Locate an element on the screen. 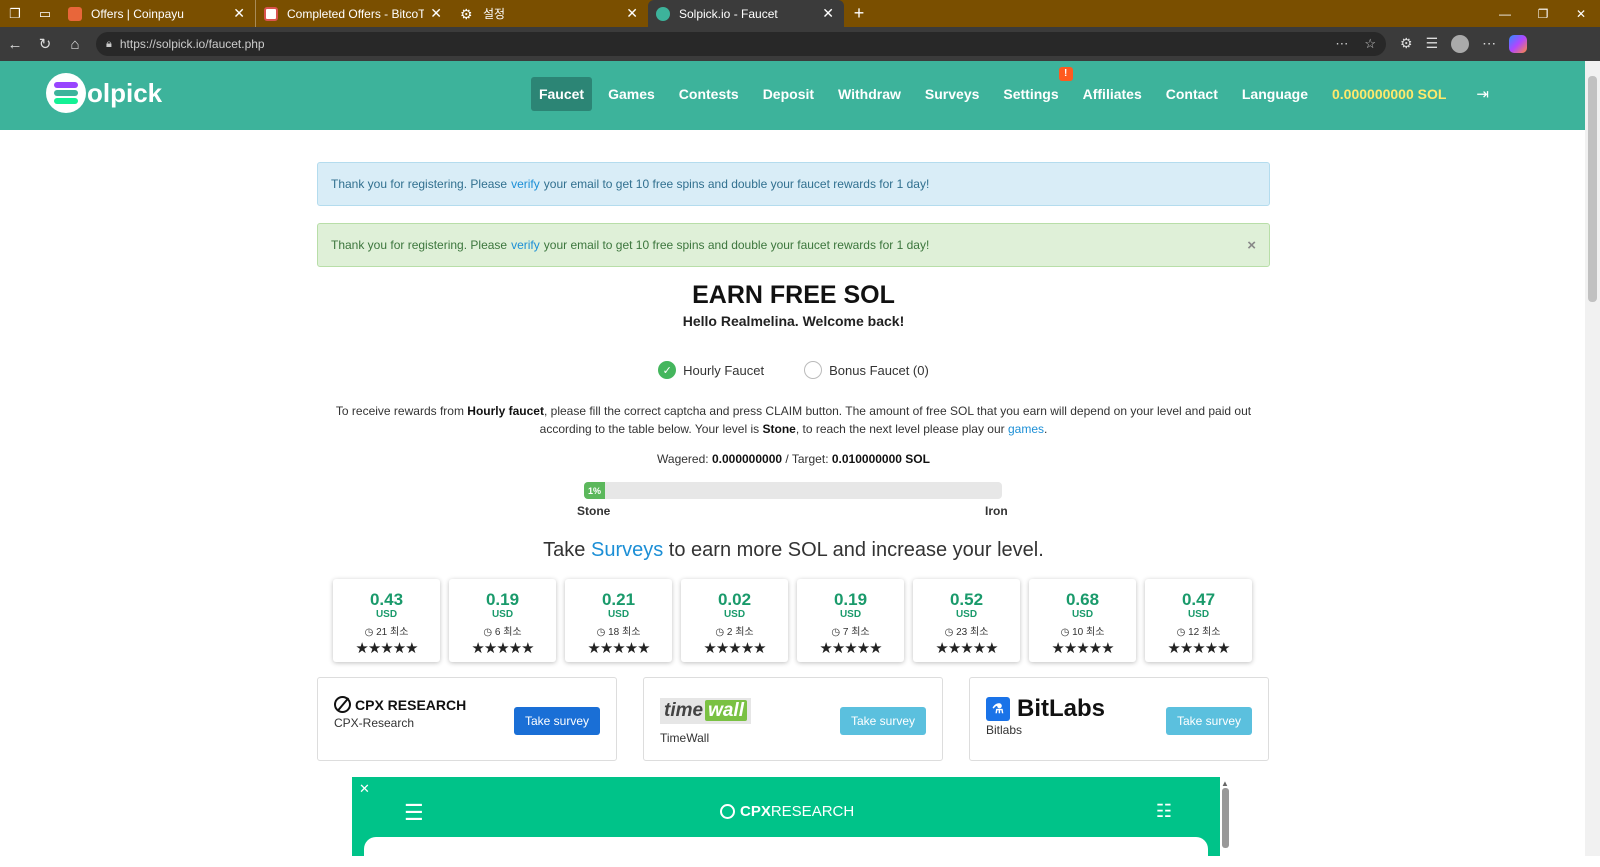 The width and height of the screenshot is (1600, 867). menu-dots-icon: ⋯ is located at coordinates (1489, 44).